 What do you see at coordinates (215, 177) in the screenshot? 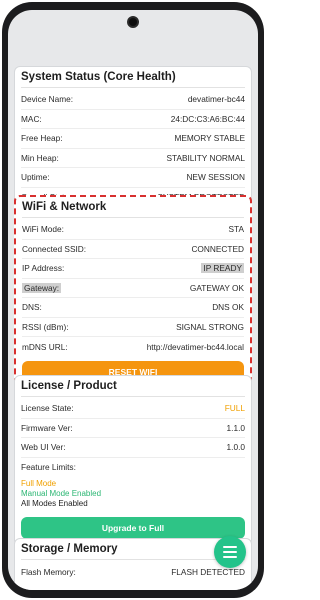
I see `row-value: NEW SESSION` at bounding box center [215, 177].